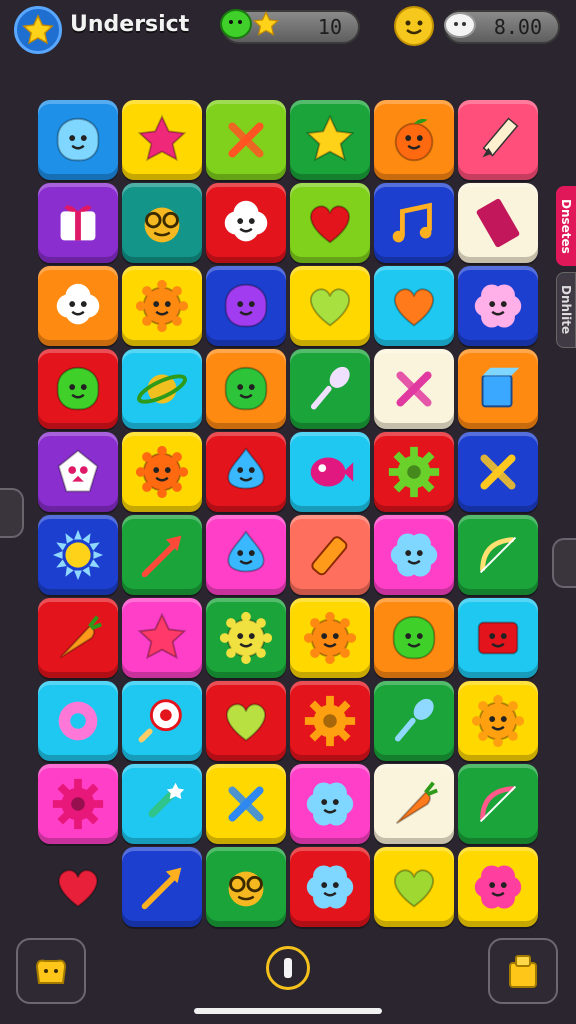  I want to click on arrow-icon, so click(161, 888).